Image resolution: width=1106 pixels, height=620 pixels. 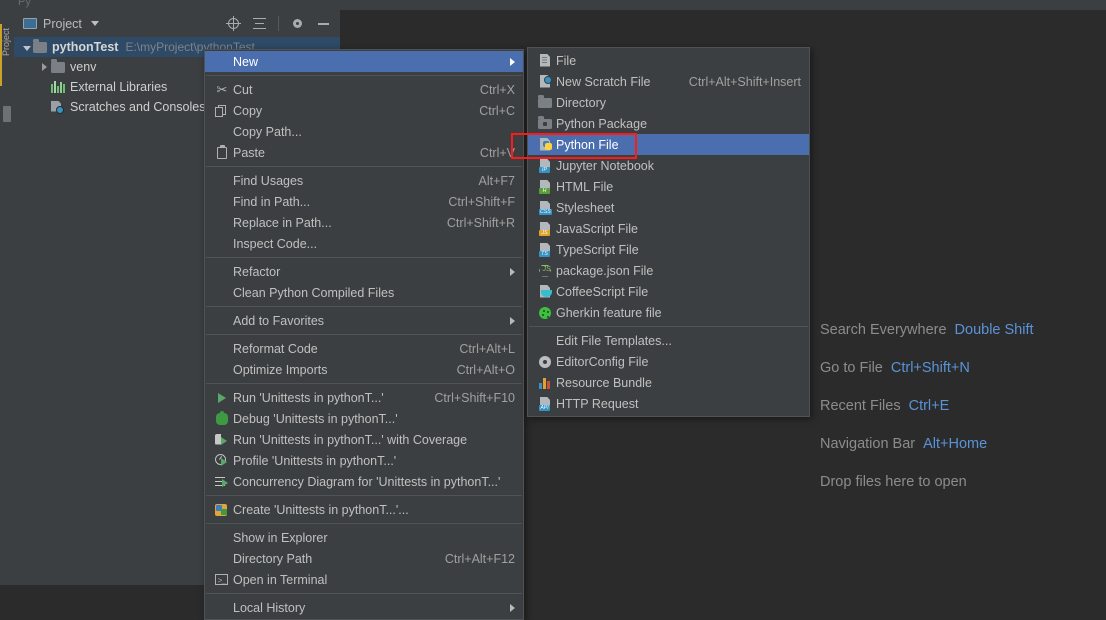 What do you see at coordinates (6, 42) in the screenshot?
I see `stripe-button-project: Project` at bounding box center [6, 42].